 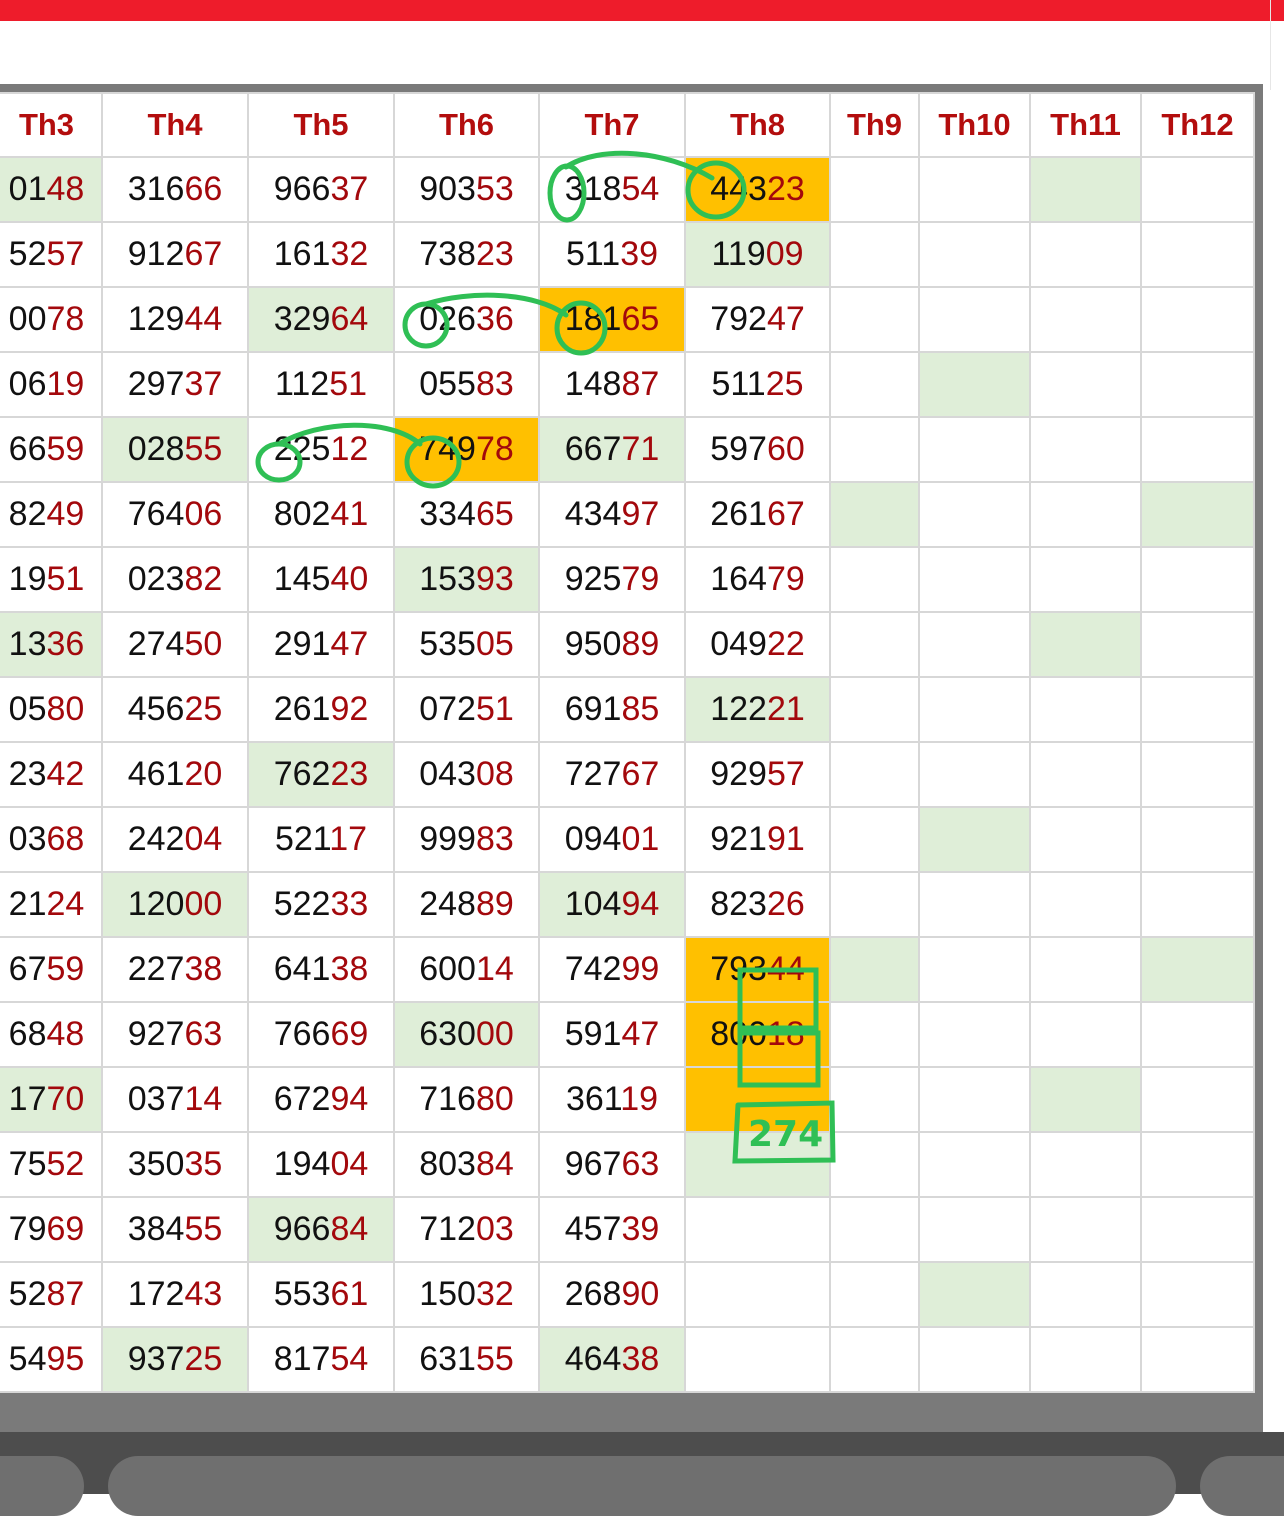 What do you see at coordinates (612, 319) in the screenshot?
I see `result-cell: 18165` at bounding box center [612, 319].